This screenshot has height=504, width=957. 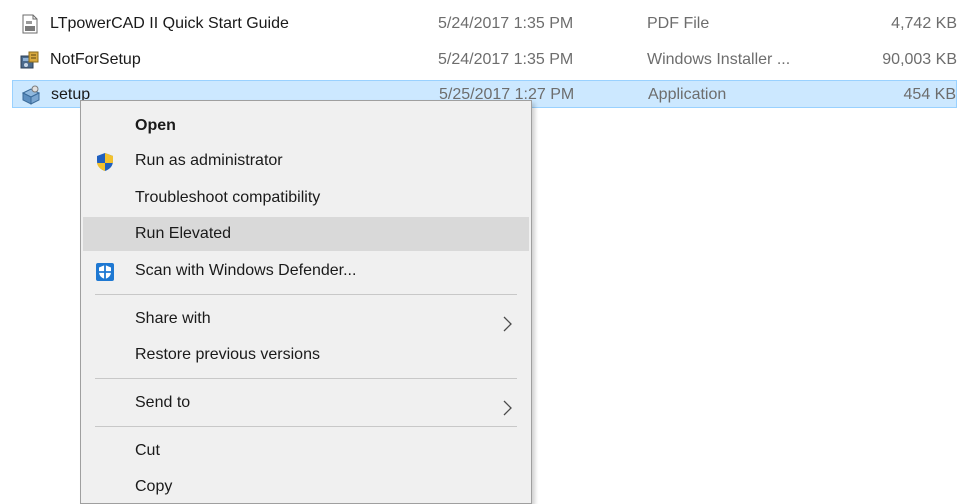 I want to click on menu-item-label: Copy, so click(x=154, y=486).